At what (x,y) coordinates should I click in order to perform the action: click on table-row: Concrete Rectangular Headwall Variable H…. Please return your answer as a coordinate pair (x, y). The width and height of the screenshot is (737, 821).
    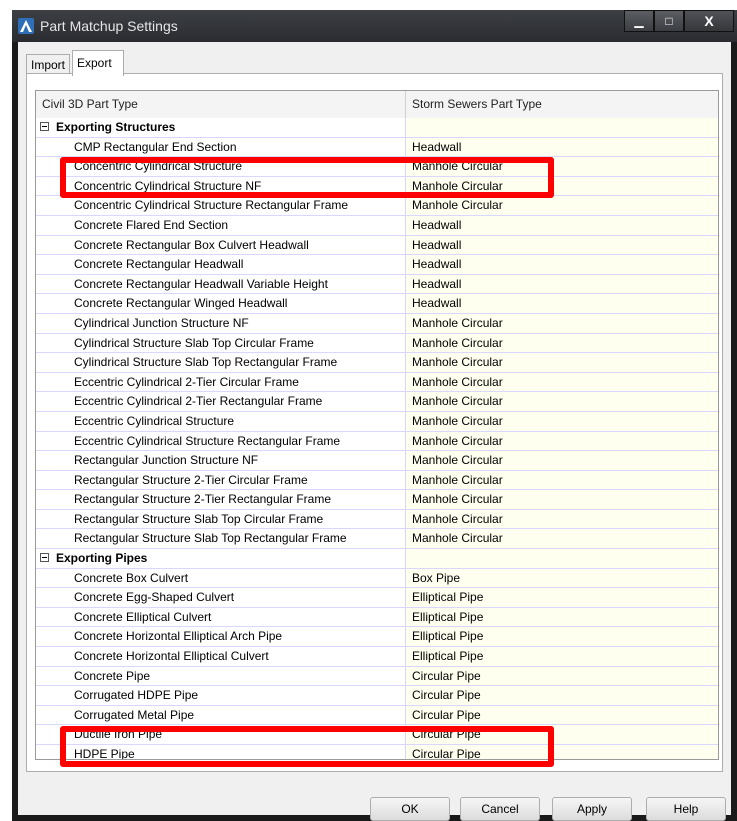
    Looking at the image, I should click on (377, 284).